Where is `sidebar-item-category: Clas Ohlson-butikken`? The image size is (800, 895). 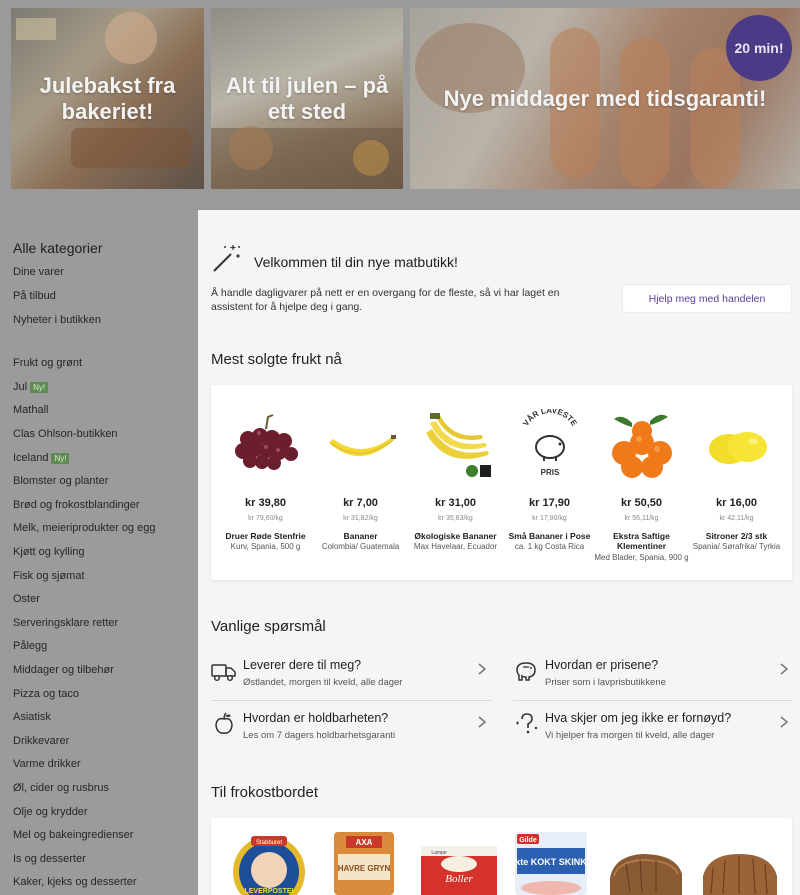
sidebar-item-category: Clas Ohlson-butikken is located at coordinates (65, 434).